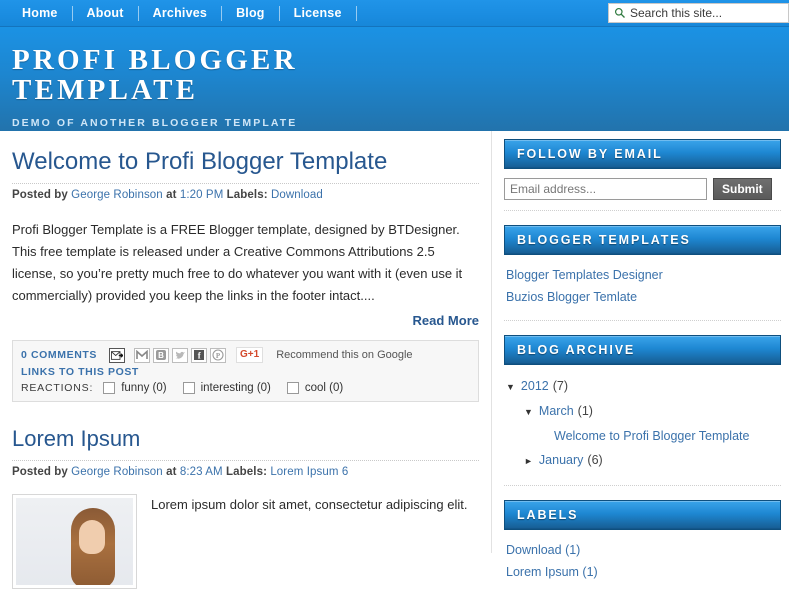 The height and width of the screenshot is (589, 789). I want to click on recommend-text: Recommend this on Google, so click(344, 355).